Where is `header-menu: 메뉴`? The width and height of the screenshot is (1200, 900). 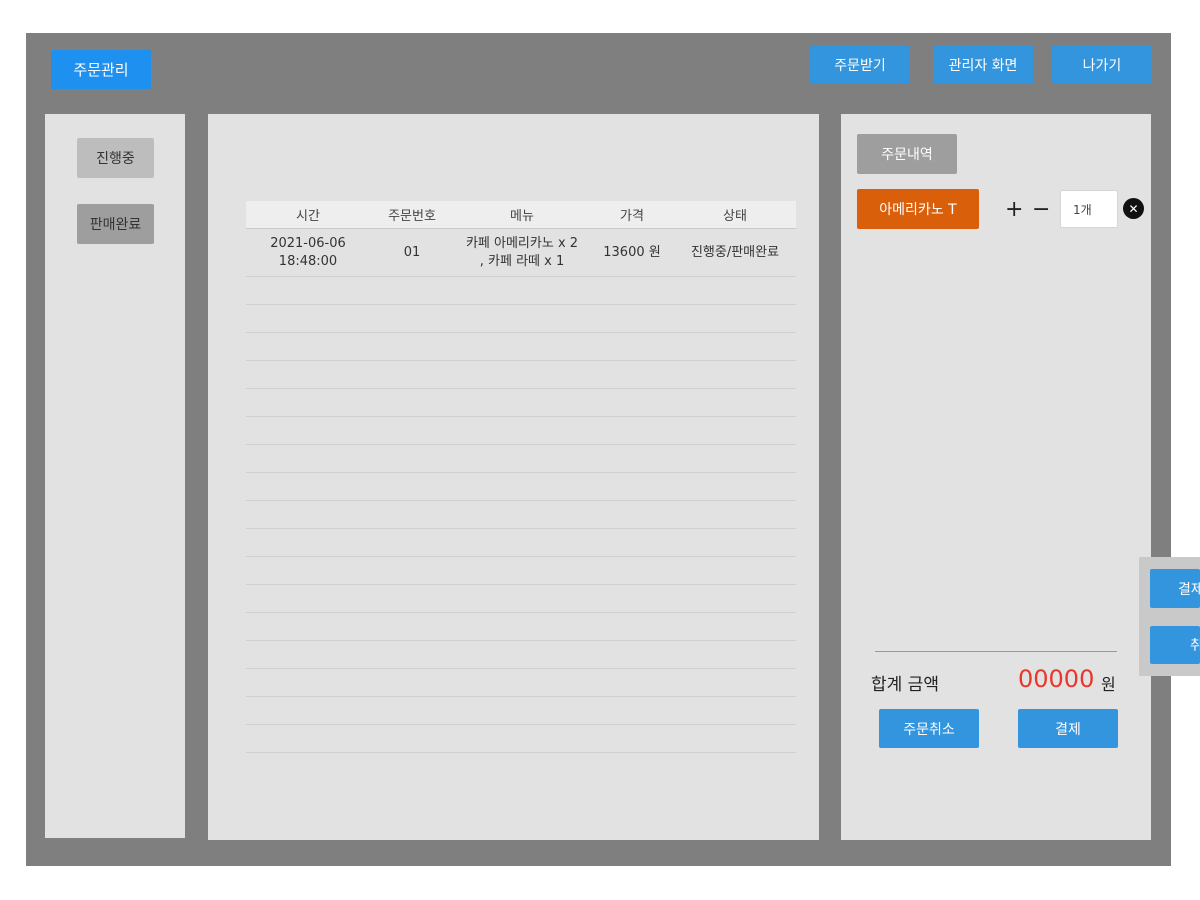 header-menu: 메뉴 is located at coordinates (522, 216).